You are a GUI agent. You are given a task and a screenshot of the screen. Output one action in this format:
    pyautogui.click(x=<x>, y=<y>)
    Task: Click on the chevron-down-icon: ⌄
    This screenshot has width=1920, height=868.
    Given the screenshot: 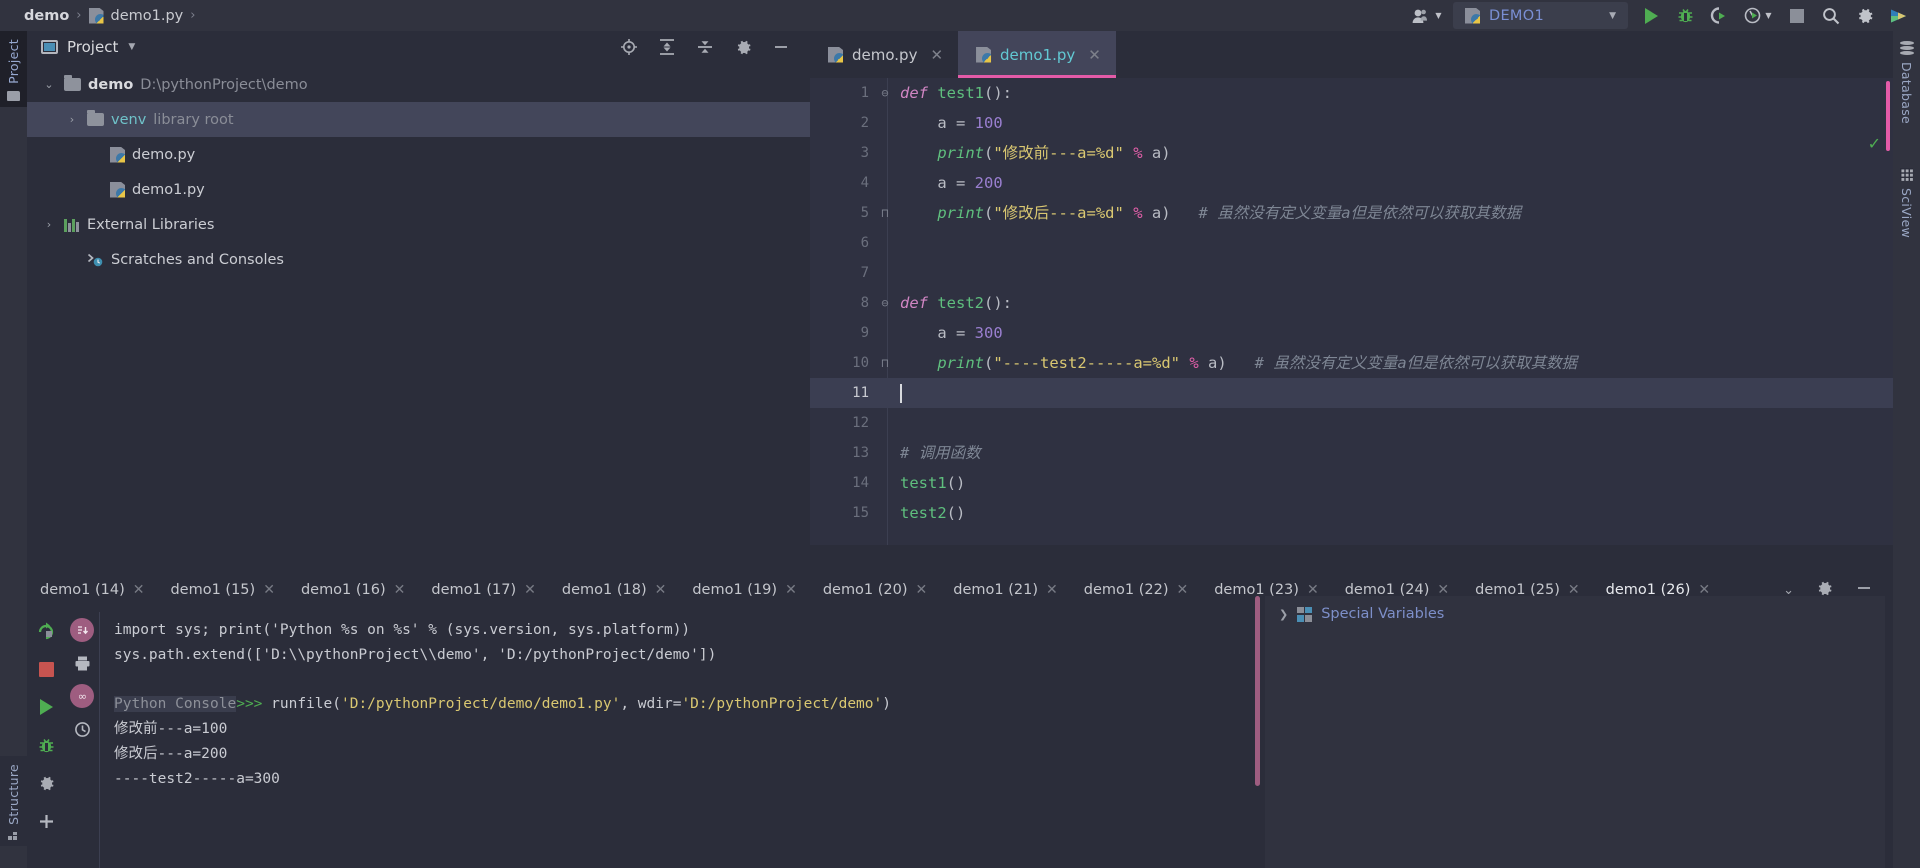 What is the action you would take?
    pyautogui.click(x=49, y=84)
    